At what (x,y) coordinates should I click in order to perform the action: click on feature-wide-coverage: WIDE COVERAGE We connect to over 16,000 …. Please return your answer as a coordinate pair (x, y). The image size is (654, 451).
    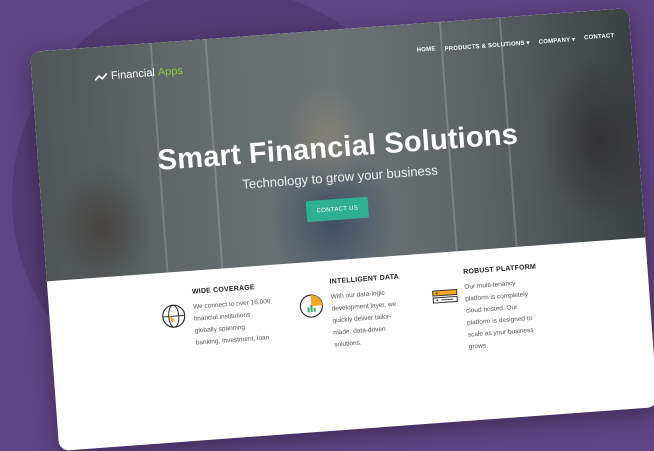
    Looking at the image, I should click on (238, 313).